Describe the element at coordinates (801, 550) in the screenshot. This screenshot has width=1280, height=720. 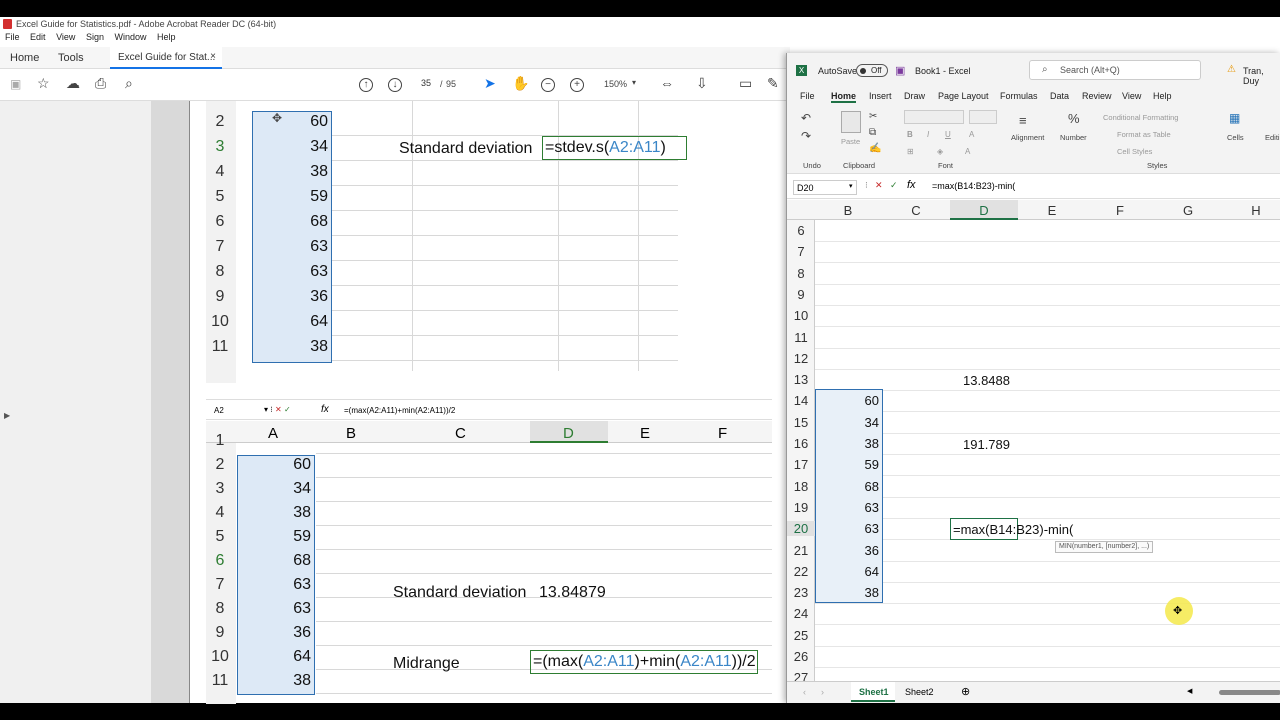
I see `row-header: 21` at that location.